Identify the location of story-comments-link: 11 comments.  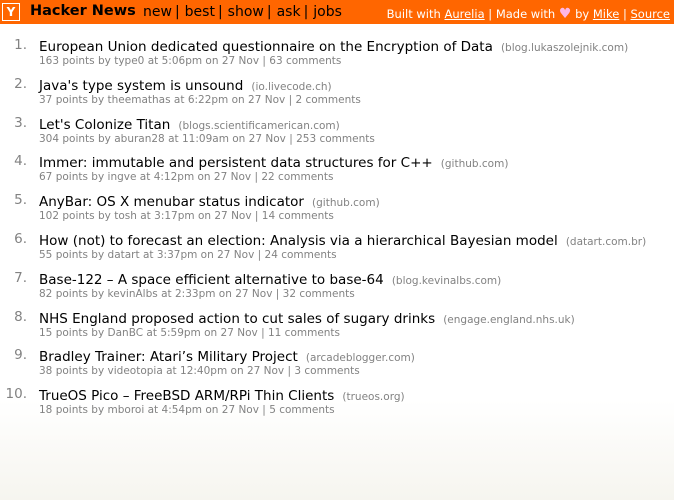
(304, 333).